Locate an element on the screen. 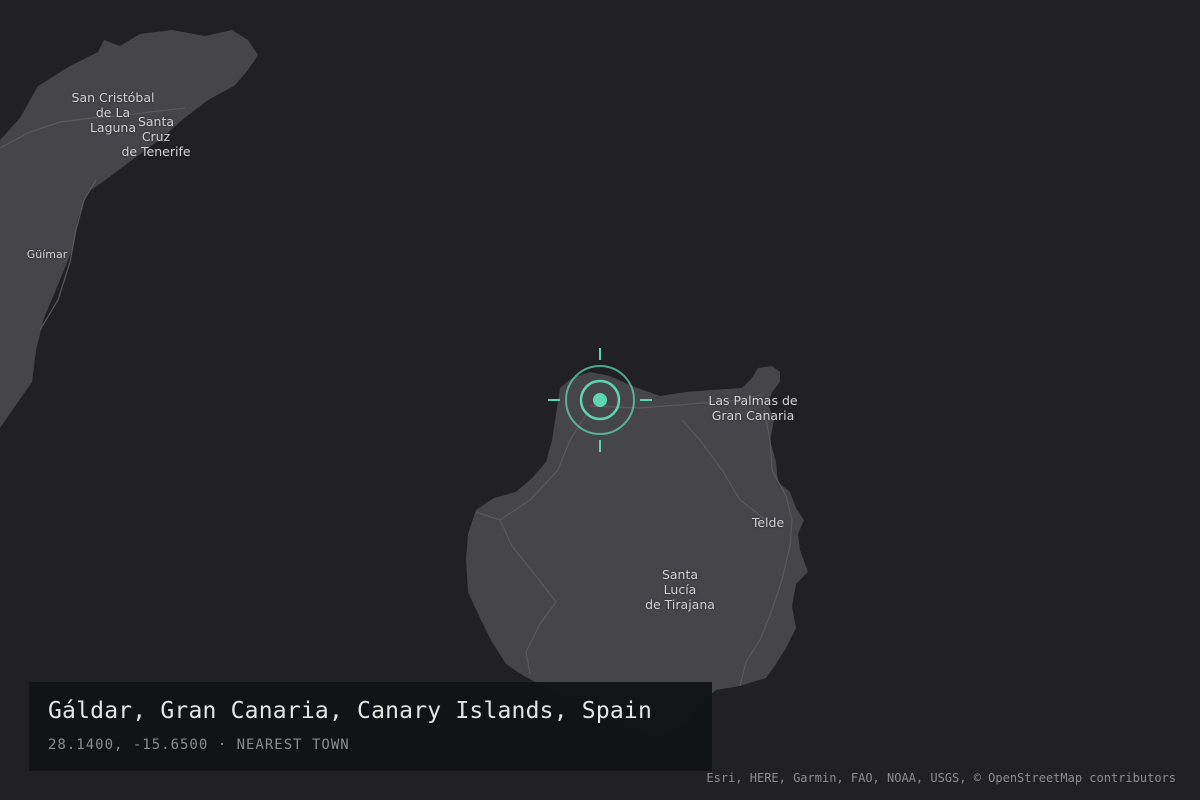 This screenshot has height=800, width=1200. place-label-telde: Telde is located at coordinates (768, 522).